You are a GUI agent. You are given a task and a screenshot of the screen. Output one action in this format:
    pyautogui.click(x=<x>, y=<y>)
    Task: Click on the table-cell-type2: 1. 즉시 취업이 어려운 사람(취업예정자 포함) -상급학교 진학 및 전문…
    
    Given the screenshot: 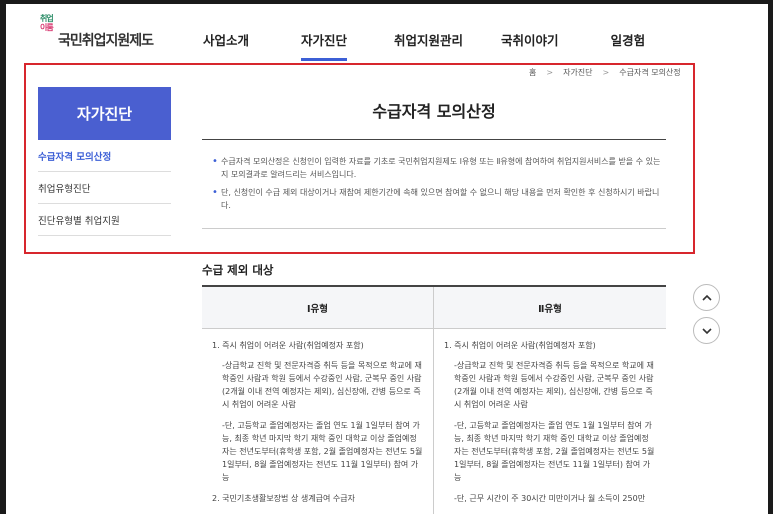 What is the action you would take?
    pyautogui.click(x=550, y=421)
    